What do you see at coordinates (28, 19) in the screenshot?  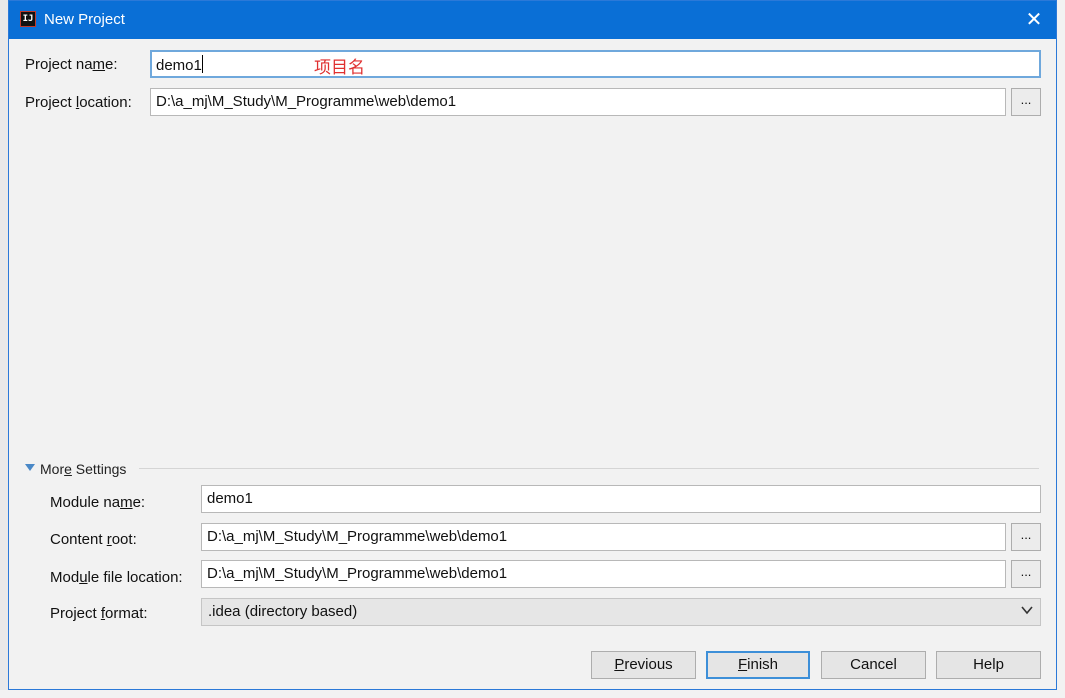 I see `intellij-icon: IJ` at bounding box center [28, 19].